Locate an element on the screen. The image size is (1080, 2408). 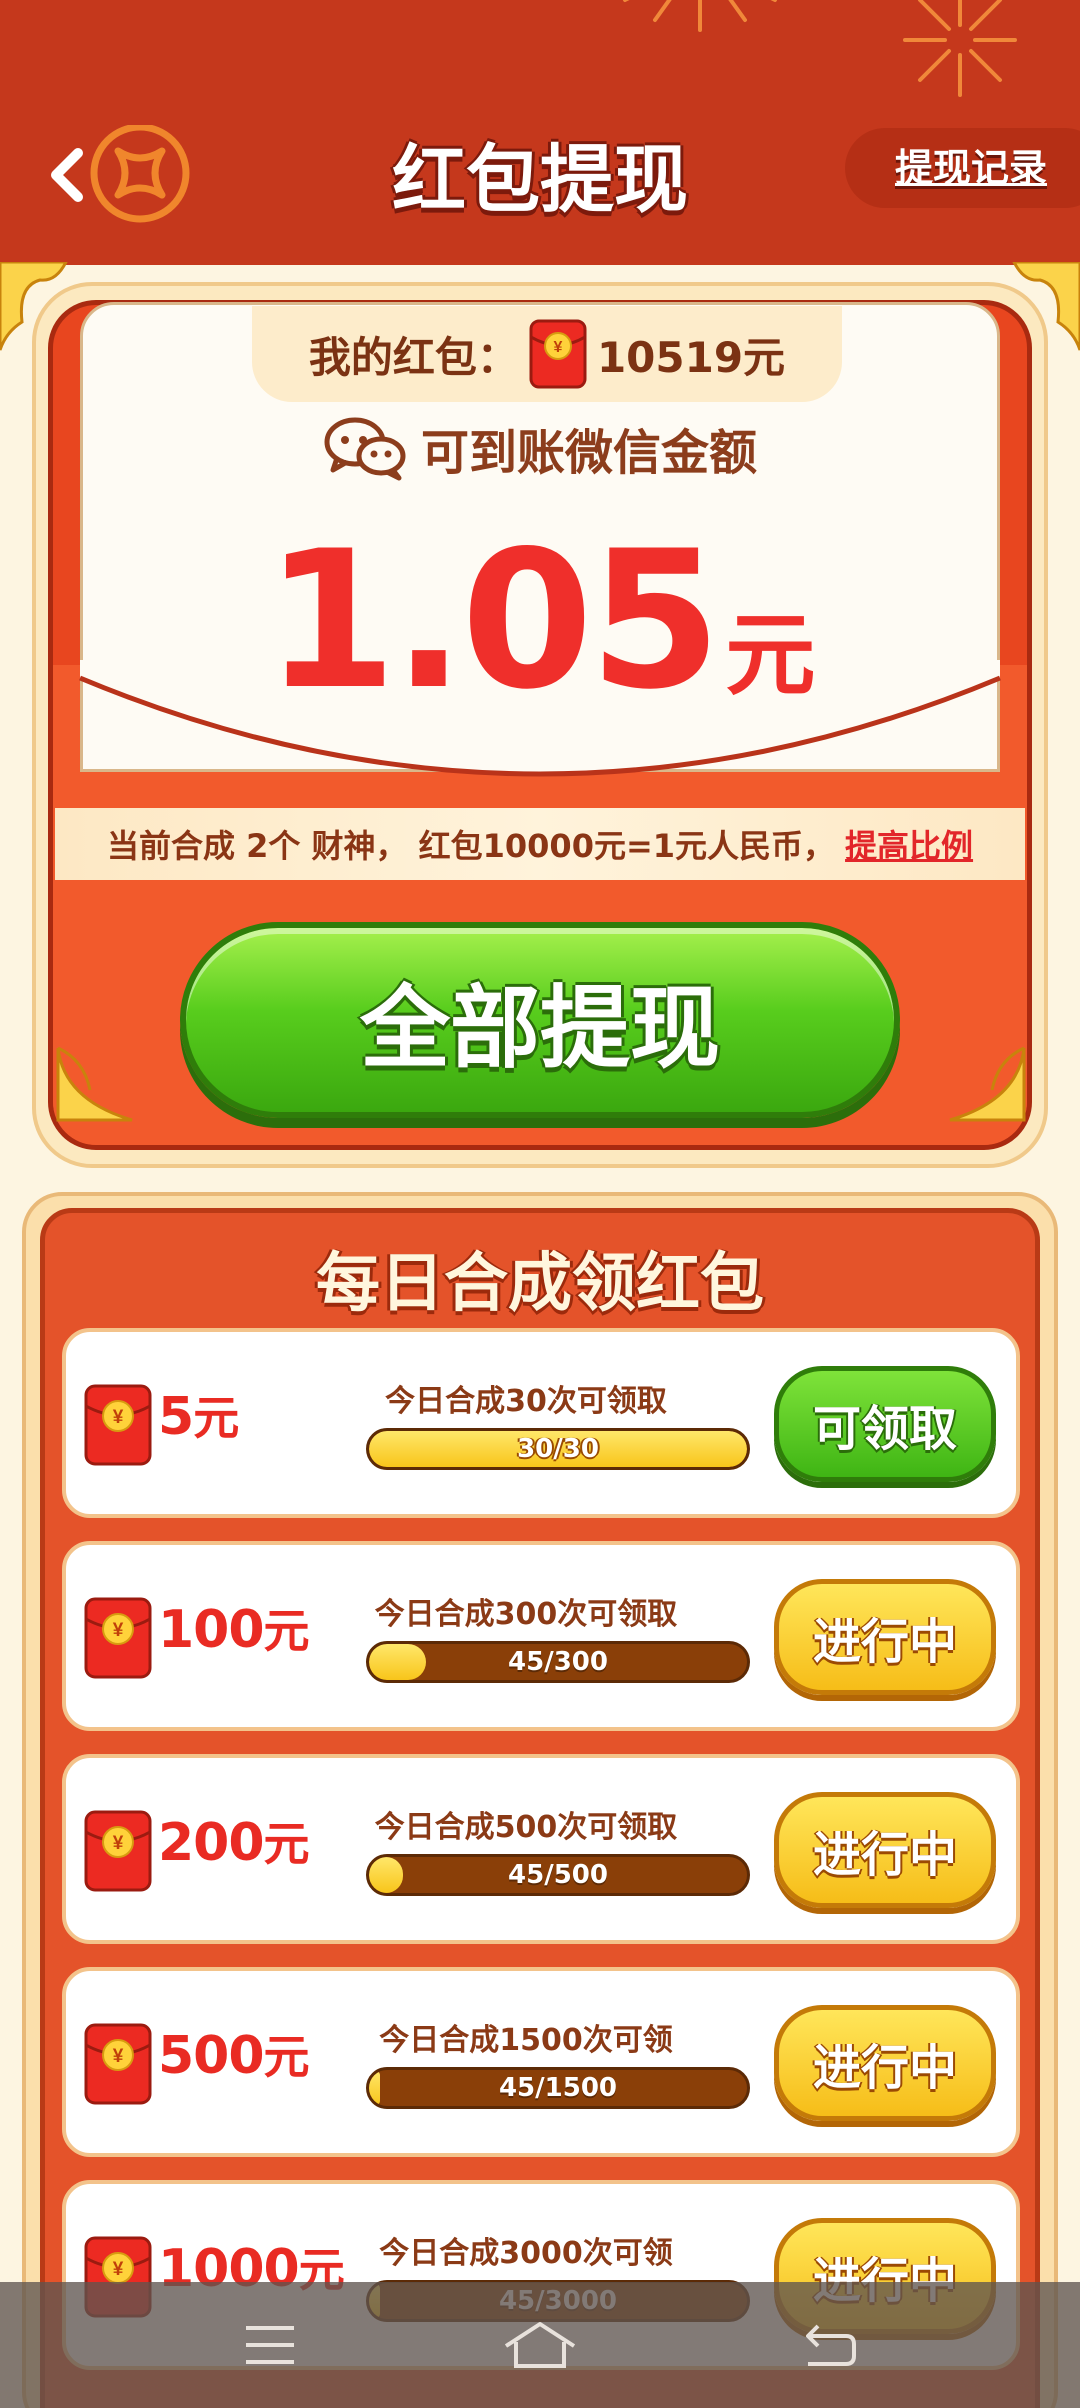
reward-amount: 100 is located at coordinates (211, 1630).